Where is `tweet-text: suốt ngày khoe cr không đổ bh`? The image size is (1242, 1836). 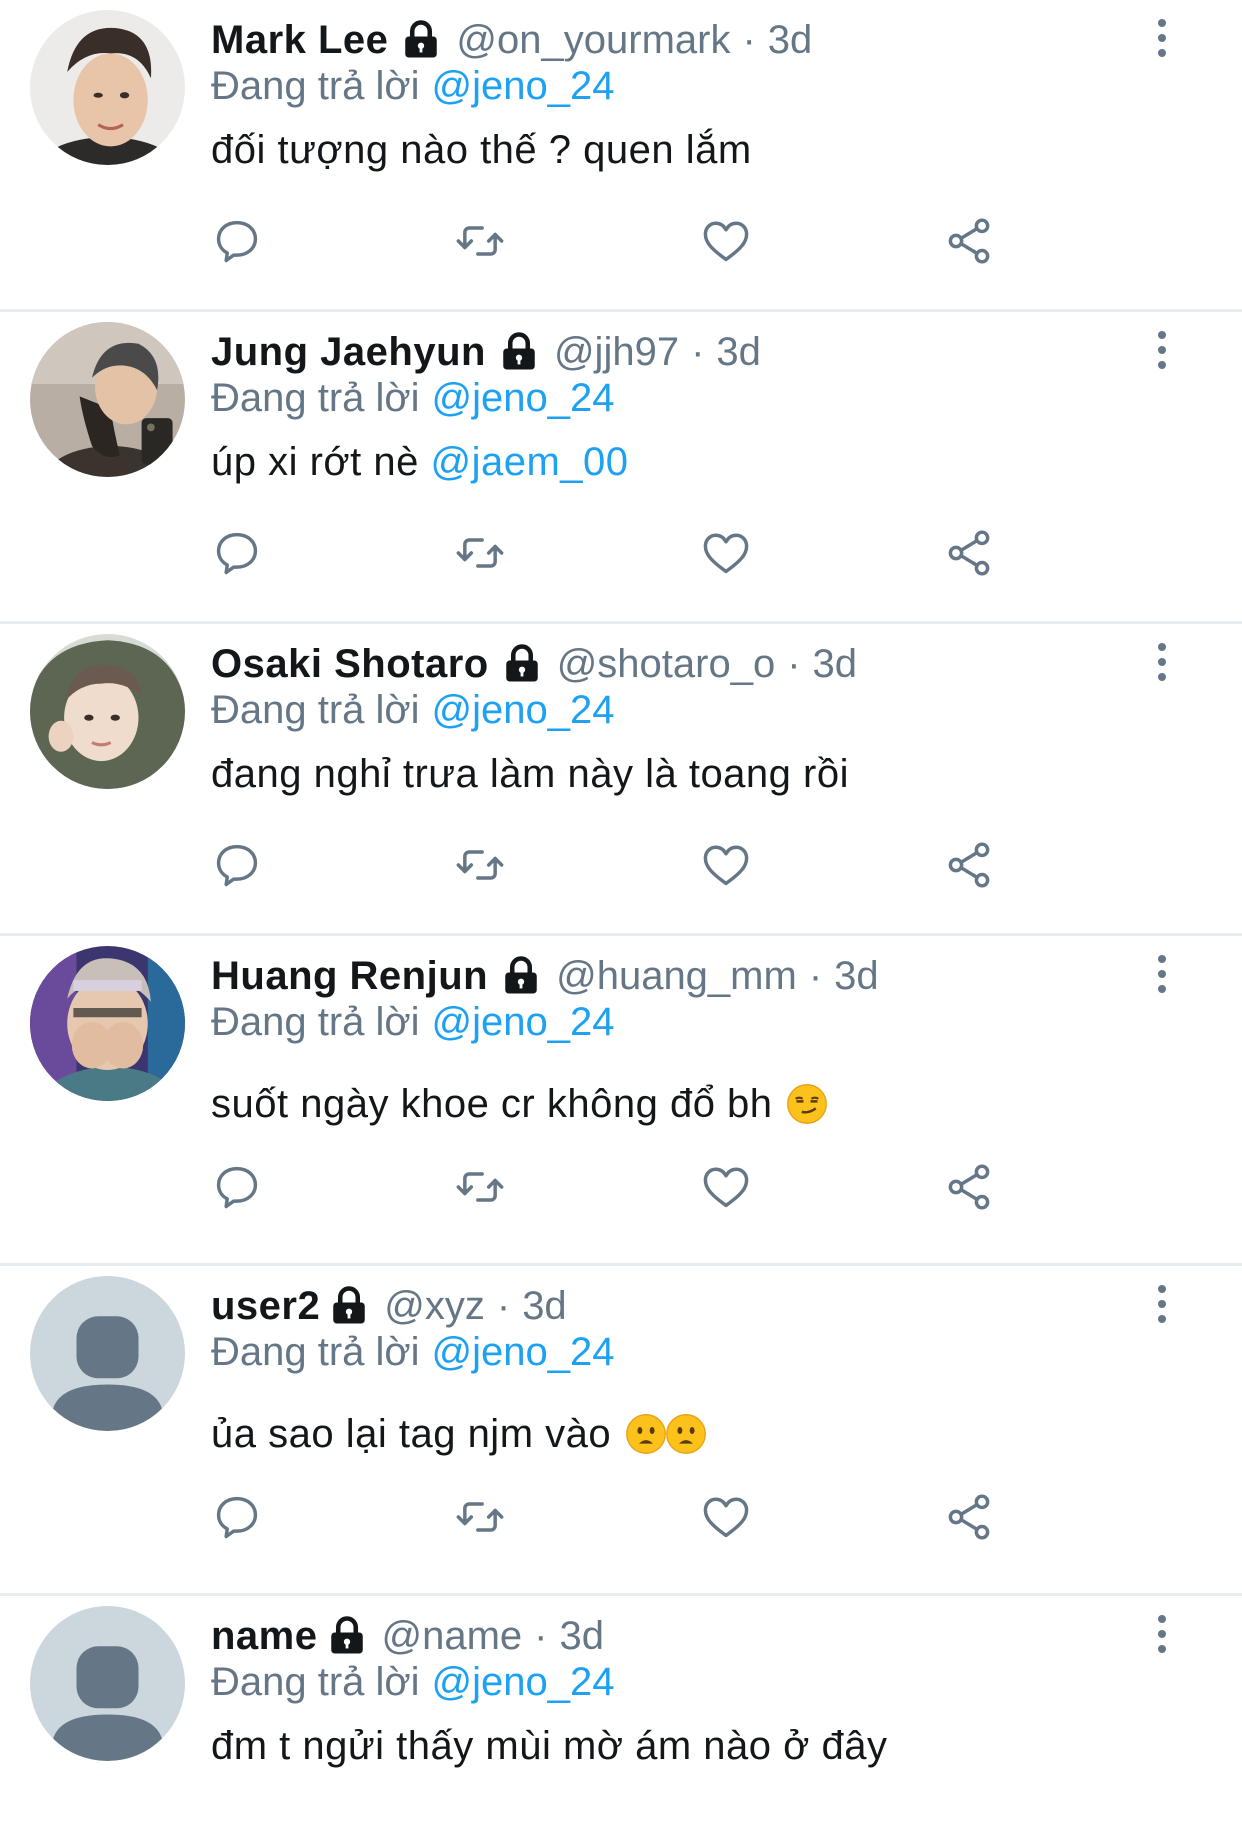
tweet-text: suốt ngày khoe cr không đổ bh is located at coordinates (519, 1104).